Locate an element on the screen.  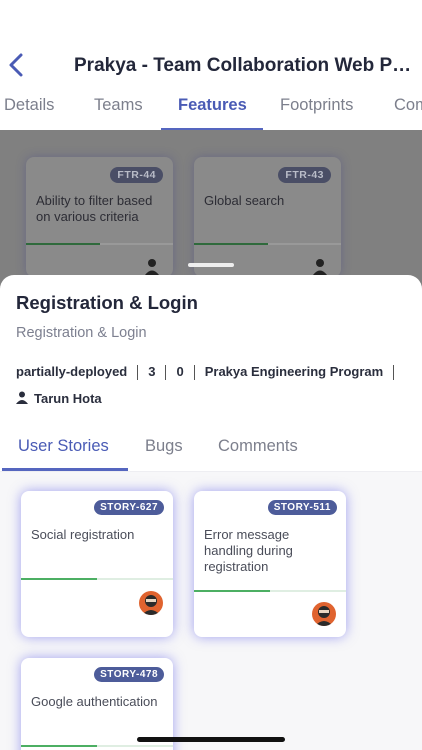
owner: Tarun Hota is located at coordinates (59, 398).